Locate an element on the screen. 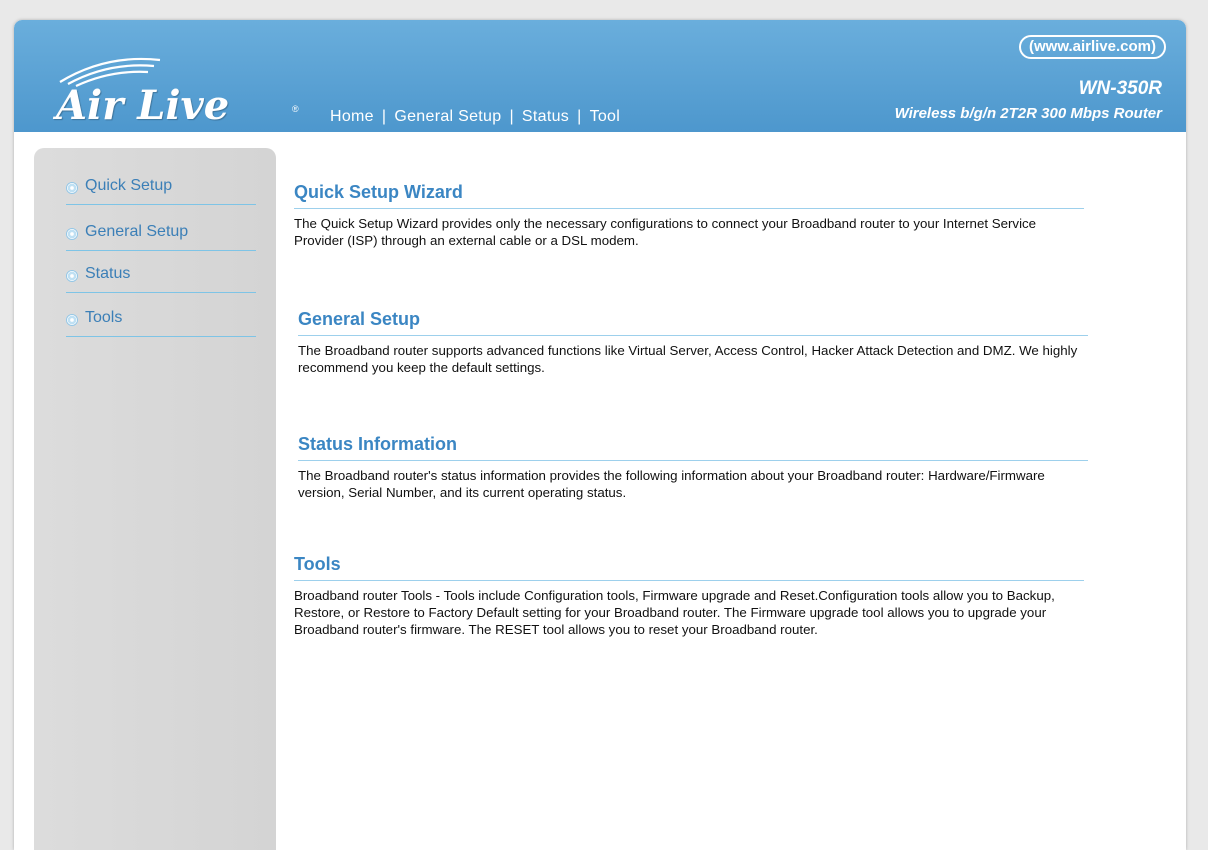  nav-status: Status is located at coordinates (545, 116).